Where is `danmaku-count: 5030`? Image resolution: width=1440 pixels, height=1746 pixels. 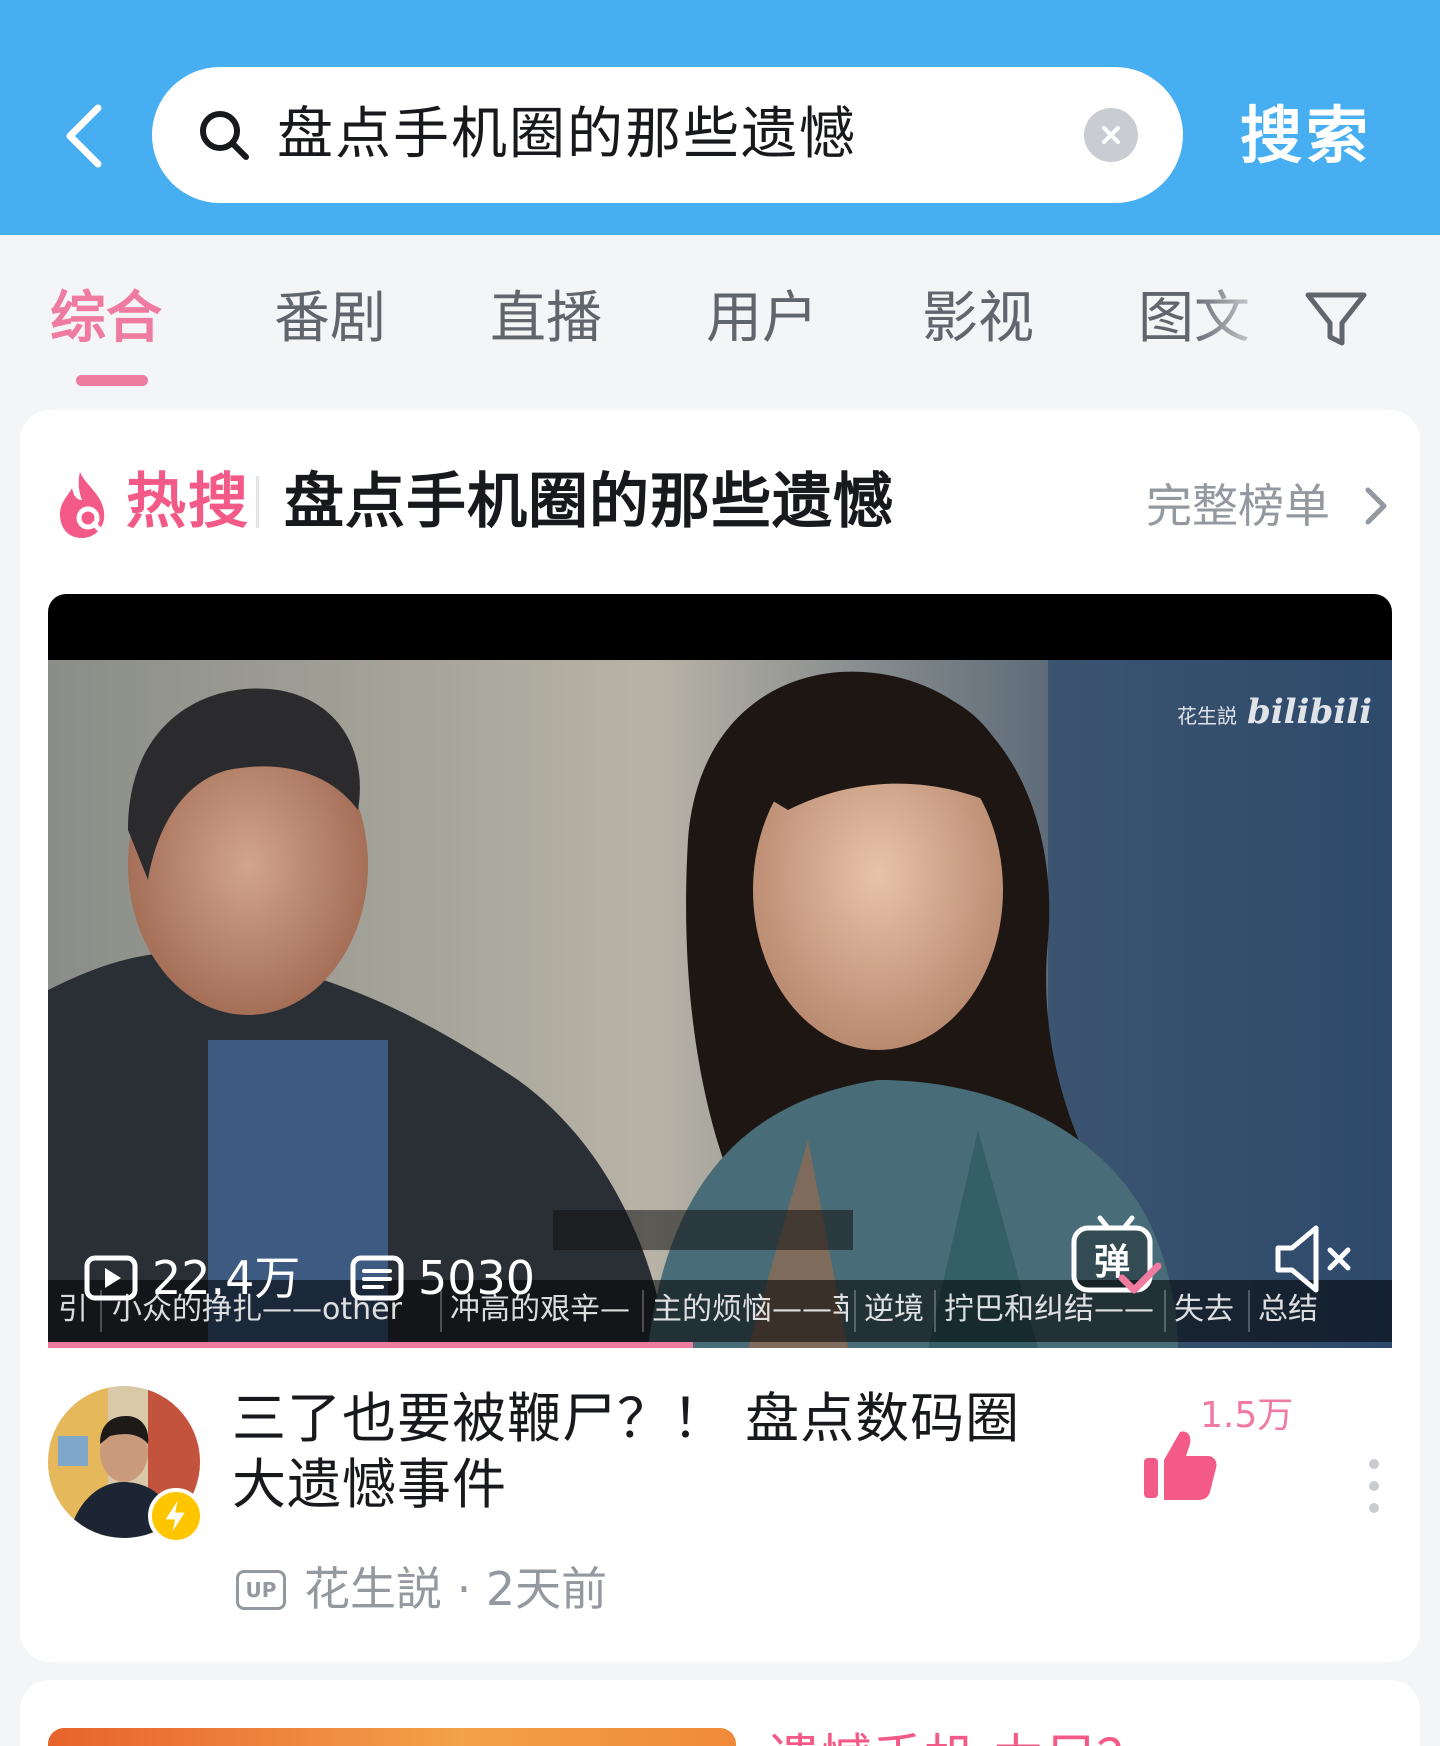
danmaku-count: 5030 is located at coordinates (442, 1278).